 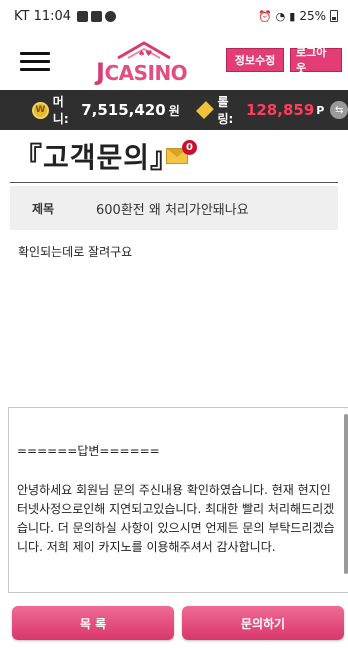 What do you see at coordinates (174, 16) in the screenshot?
I see `status-bar: KT 11:04 ⏰ ◔ ▮ 25%` at bounding box center [174, 16].